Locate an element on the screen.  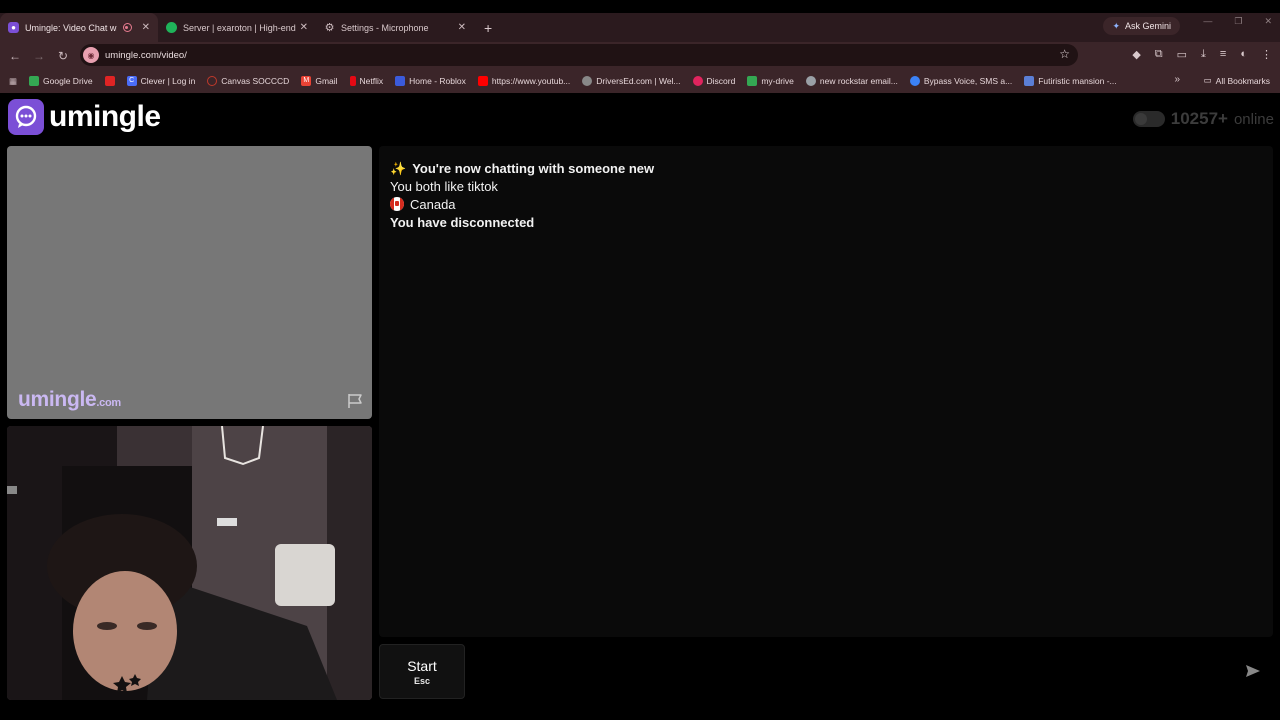
address-bar: ◉ umingle.com/video/ ☆ is located at coordinates (579, 55).